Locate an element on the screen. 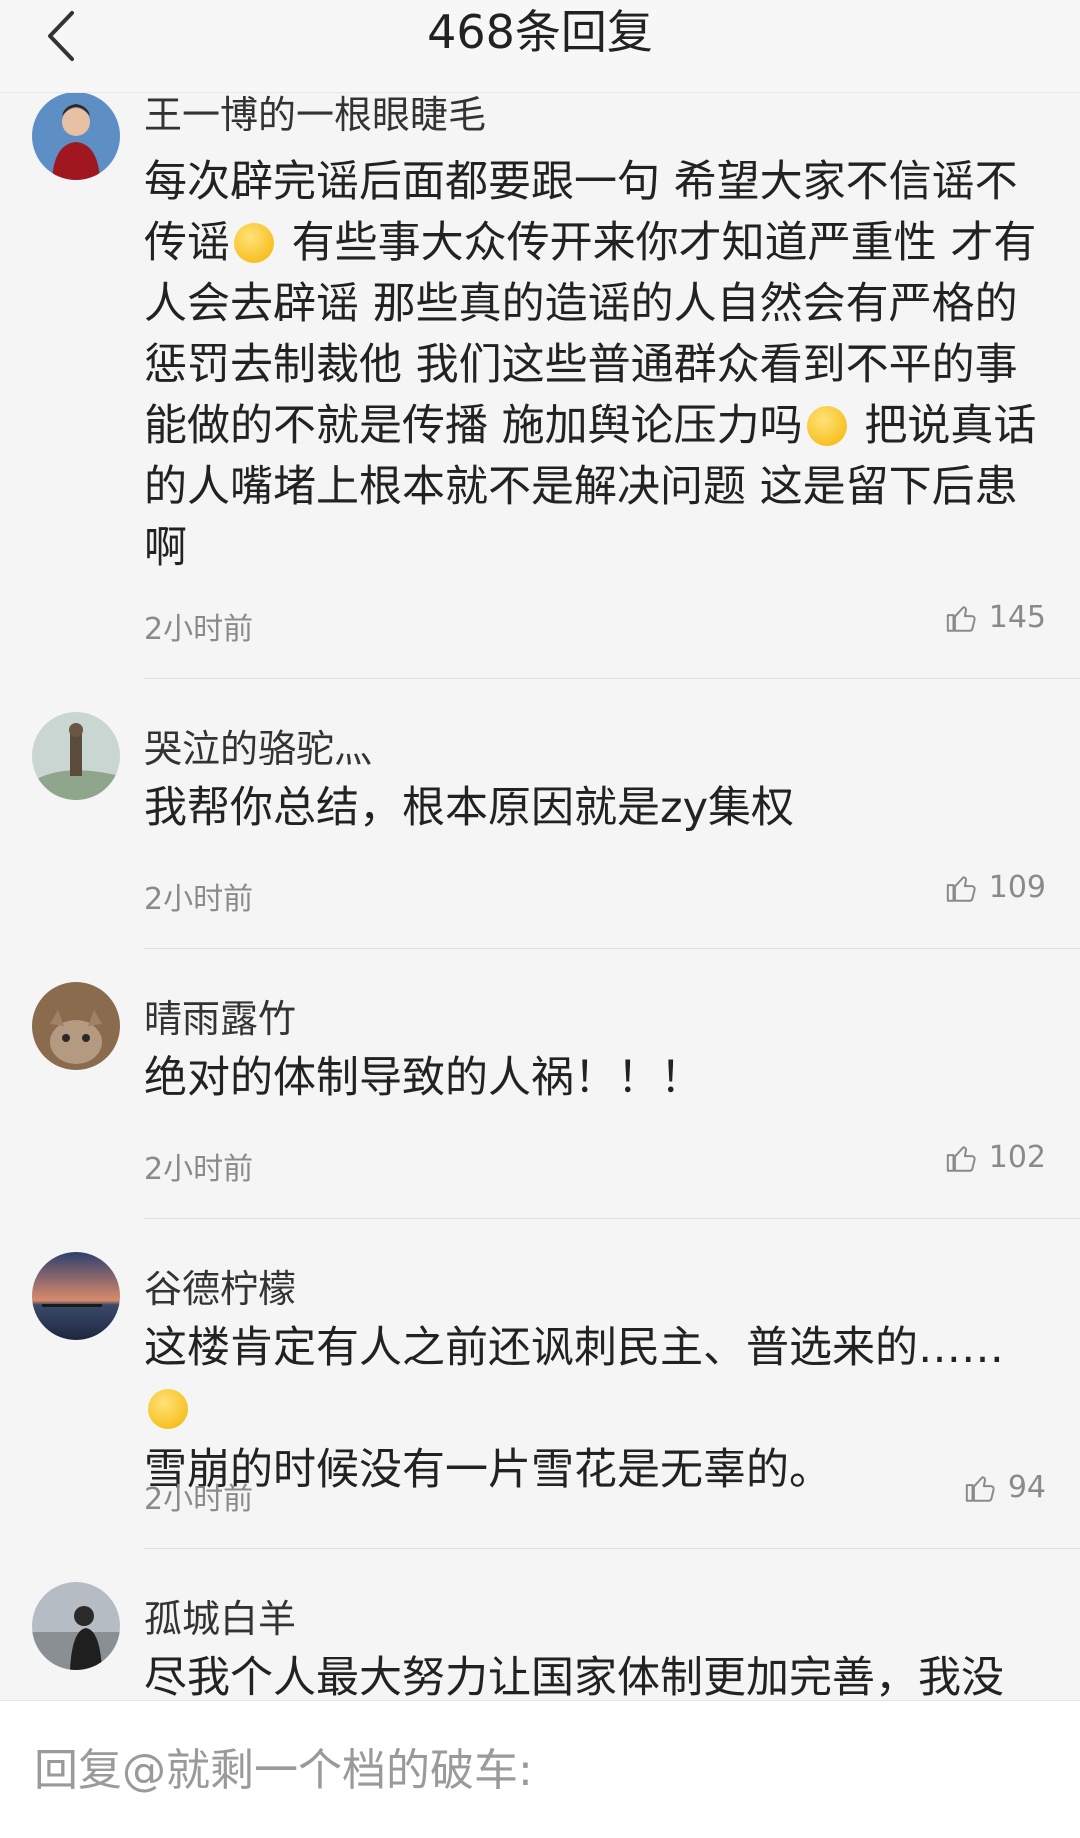 This screenshot has width=1080, height=1838. reply-input is located at coordinates (534, 1770).